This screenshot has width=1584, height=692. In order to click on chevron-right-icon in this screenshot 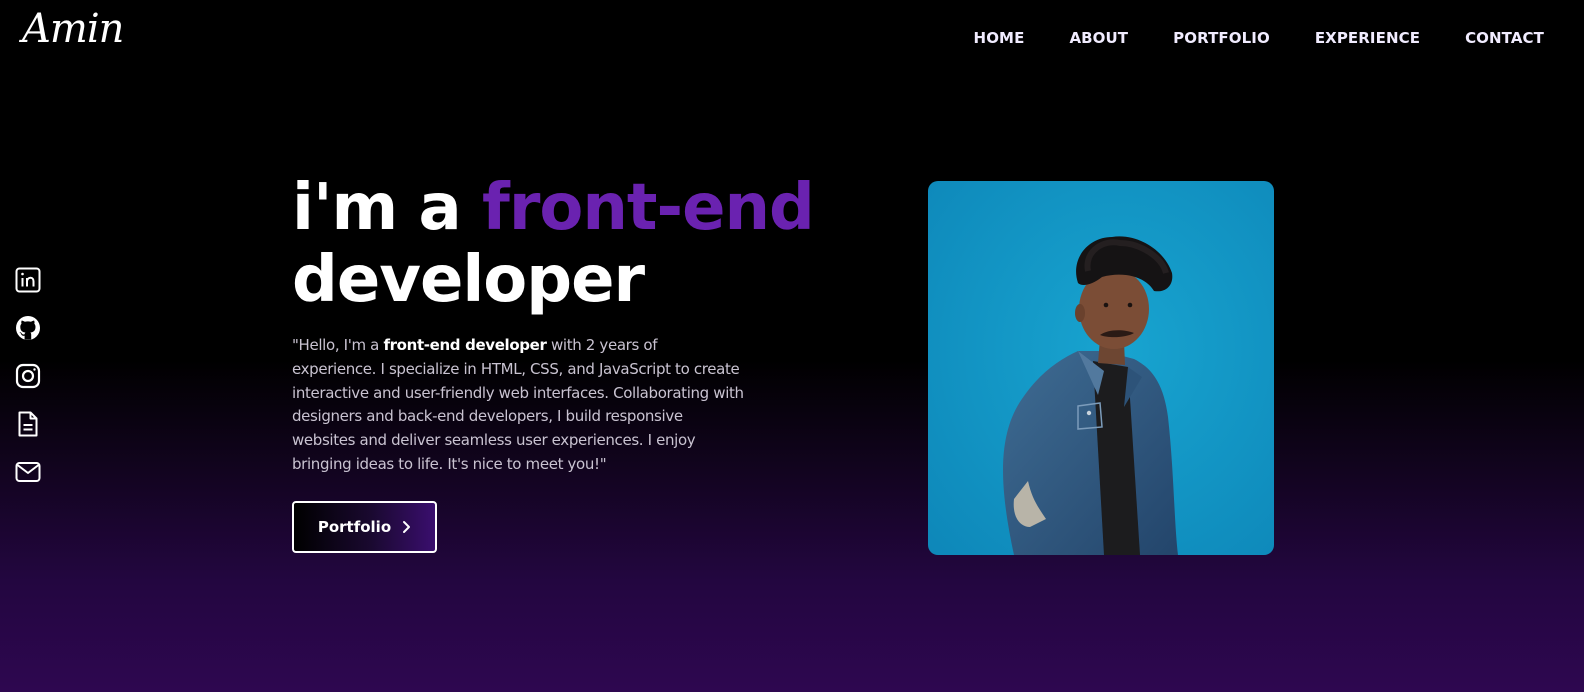, I will do `click(407, 527)`.